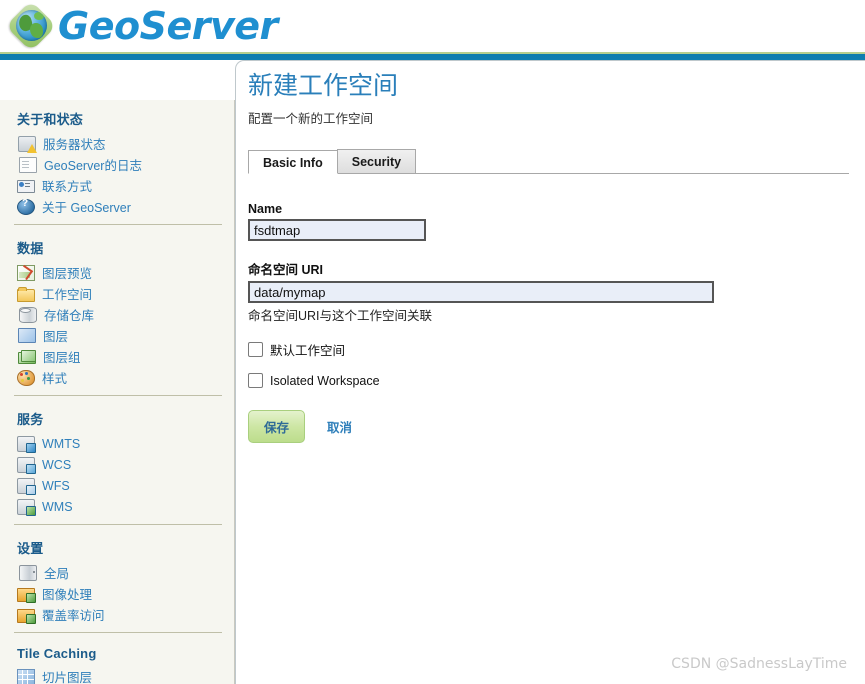  Describe the element at coordinates (26, 186) in the screenshot. I see `contact-card-icon` at that location.